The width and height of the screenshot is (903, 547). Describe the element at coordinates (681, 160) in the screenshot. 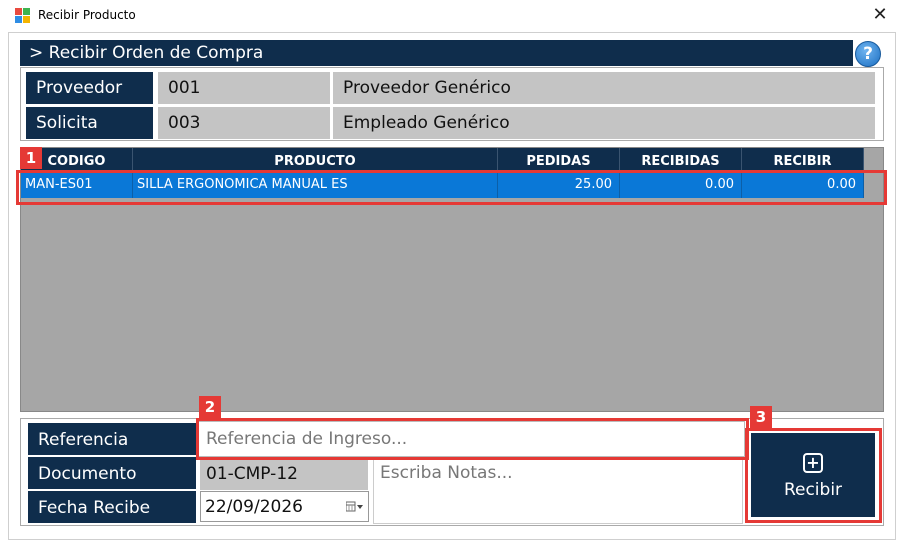

I see `column-header-recibidas: RECIBIDAS` at that location.